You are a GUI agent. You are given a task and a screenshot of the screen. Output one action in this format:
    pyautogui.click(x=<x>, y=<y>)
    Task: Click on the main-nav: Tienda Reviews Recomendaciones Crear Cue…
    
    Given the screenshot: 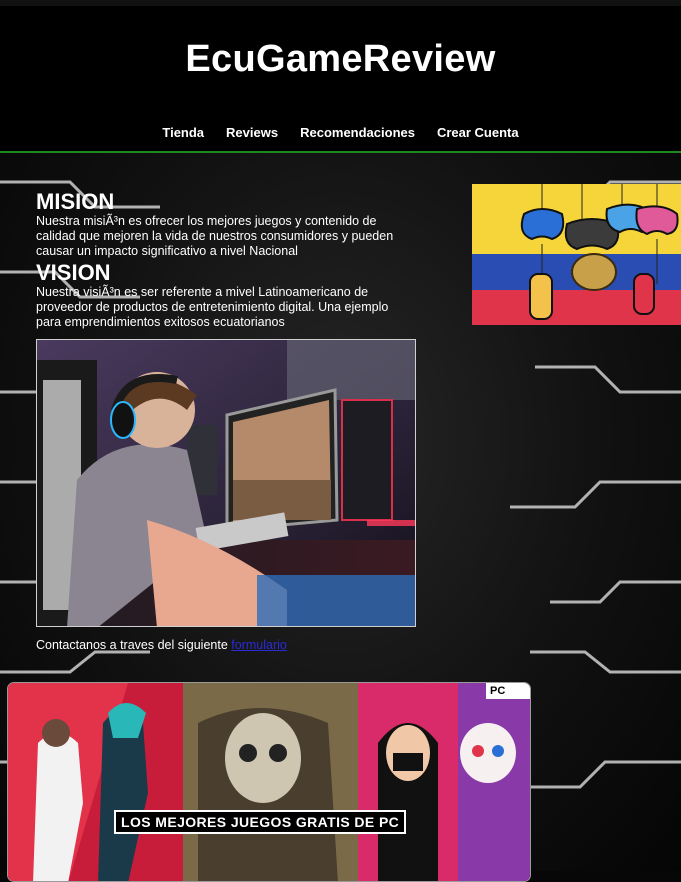 What is the action you would take?
    pyautogui.click(x=340, y=133)
    